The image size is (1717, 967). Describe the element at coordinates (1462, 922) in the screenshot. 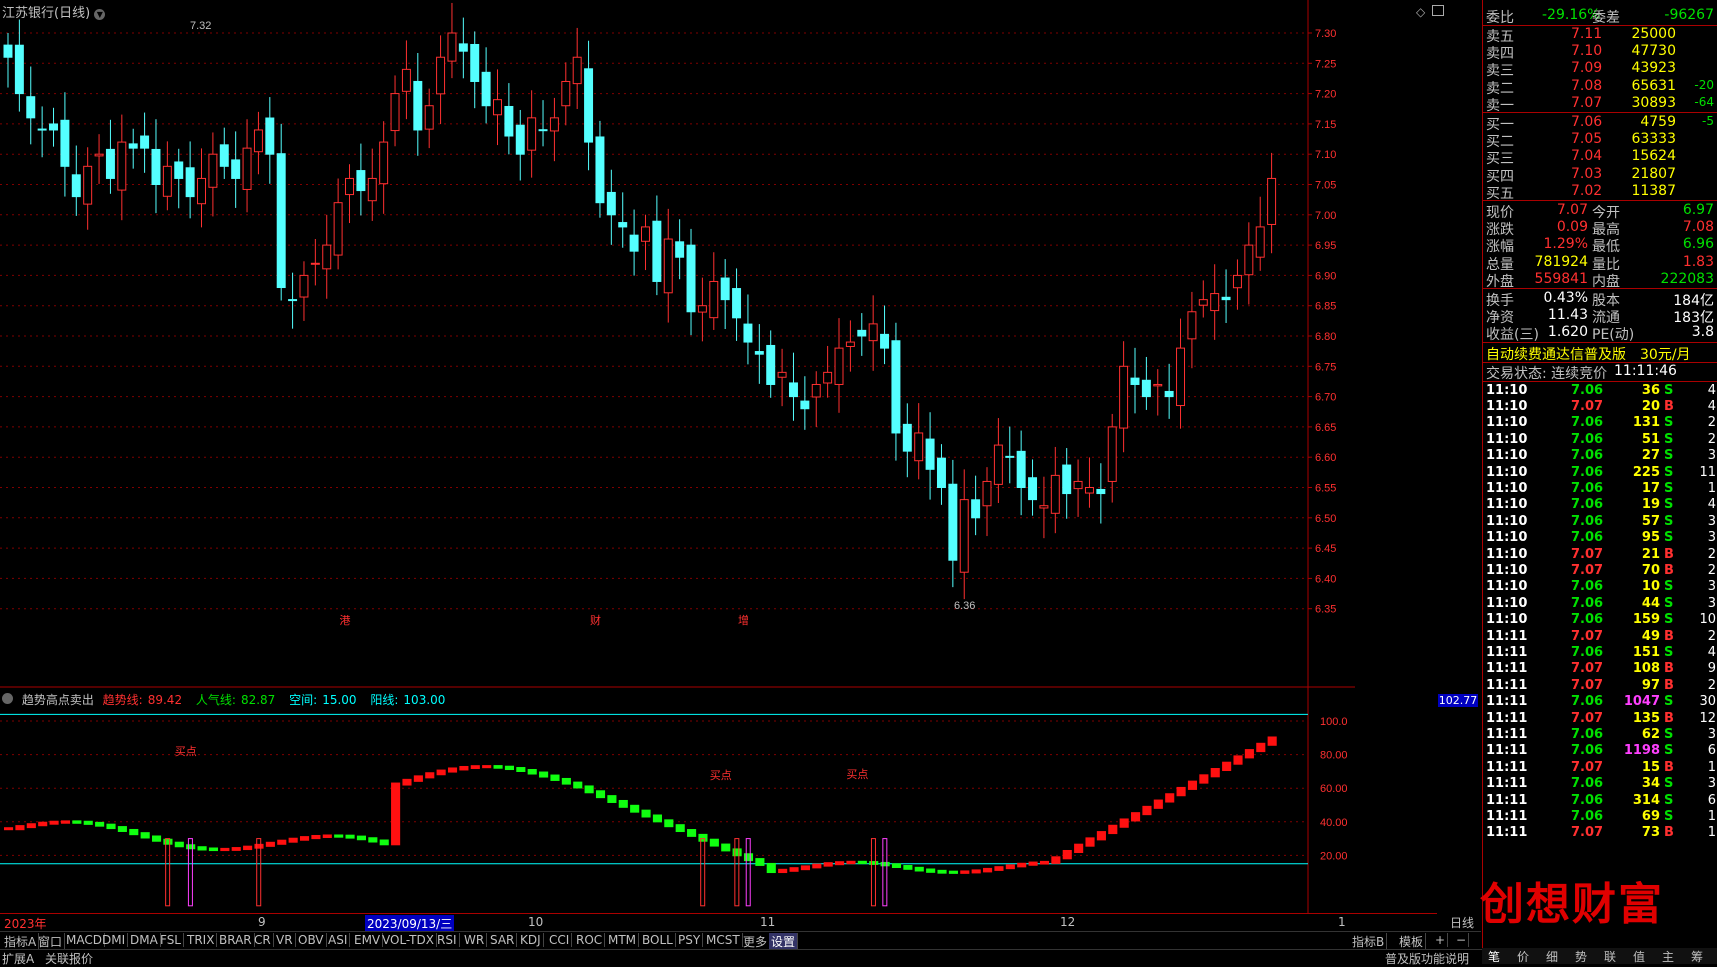

I see `period-label: 日线` at that location.